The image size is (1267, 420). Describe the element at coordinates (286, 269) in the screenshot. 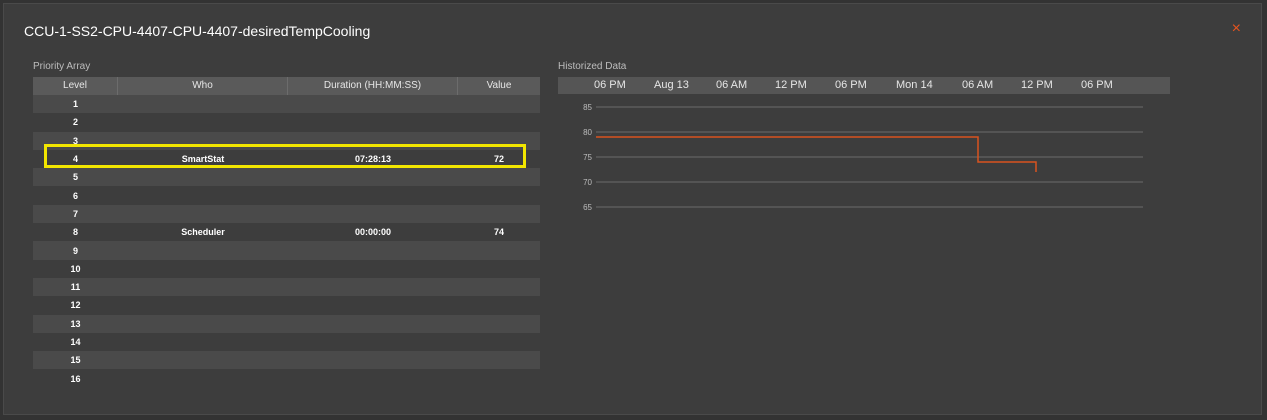

I see `table-row: 10` at that location.